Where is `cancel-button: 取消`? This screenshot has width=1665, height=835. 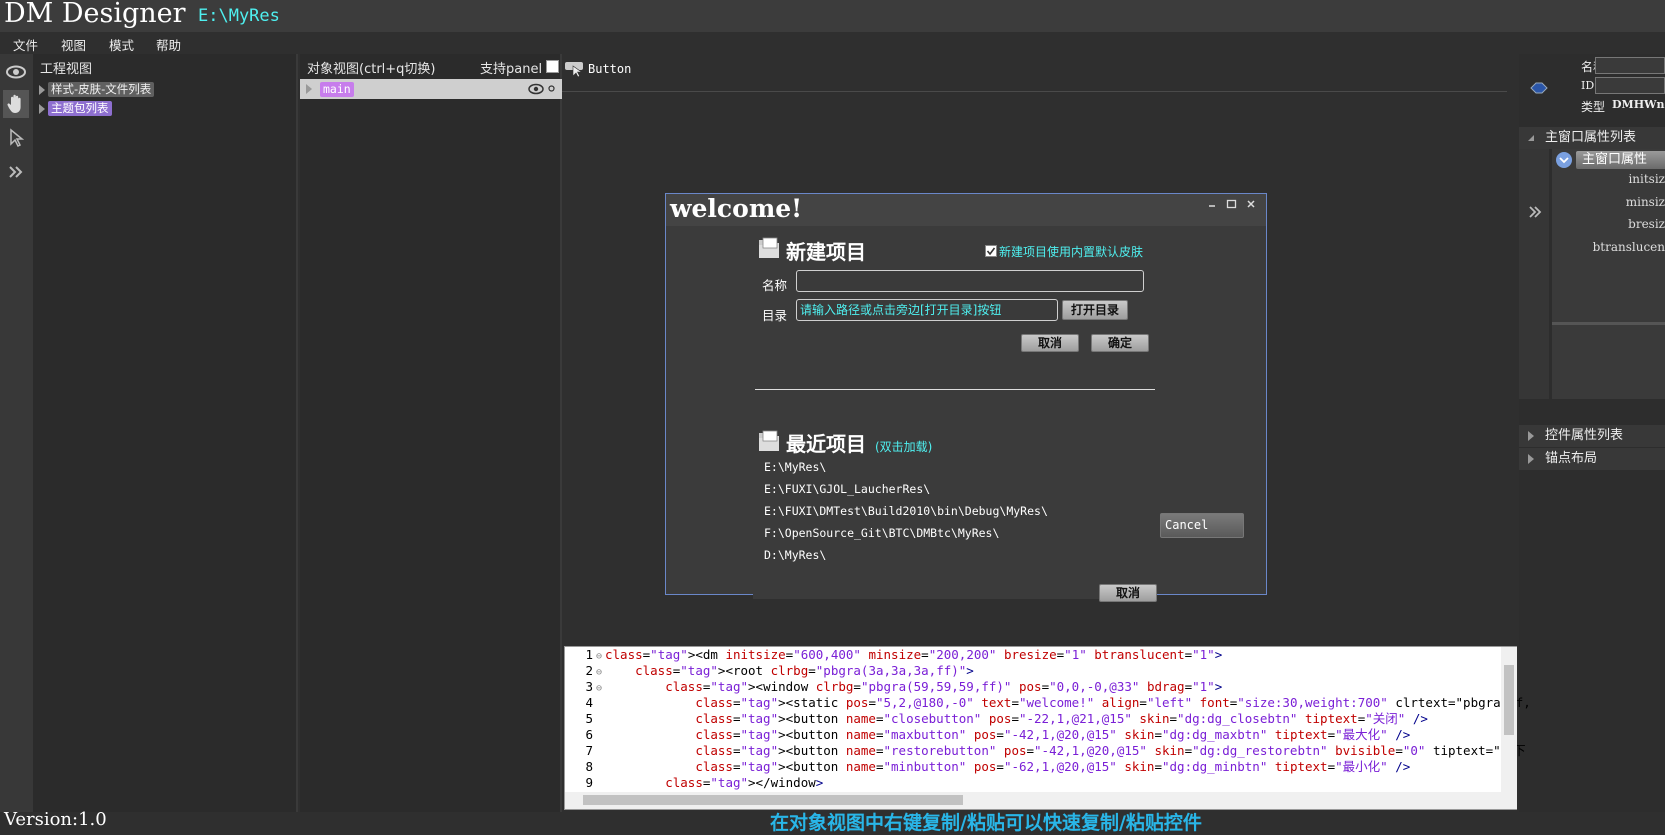
cancel-button: 取消 is located at coordinates (1050, 343).